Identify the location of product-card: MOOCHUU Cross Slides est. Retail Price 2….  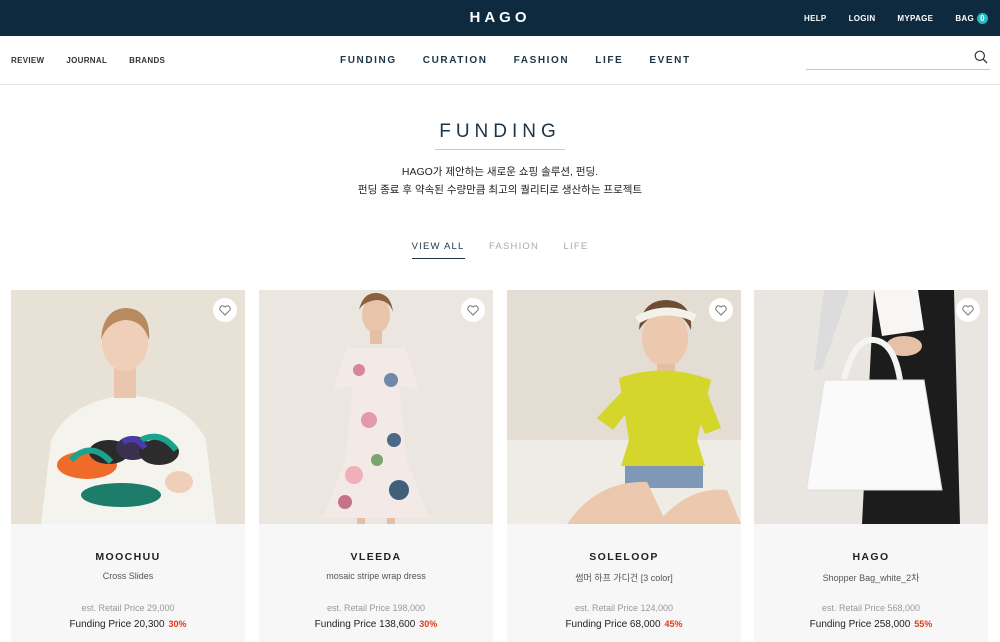
(128, 466).